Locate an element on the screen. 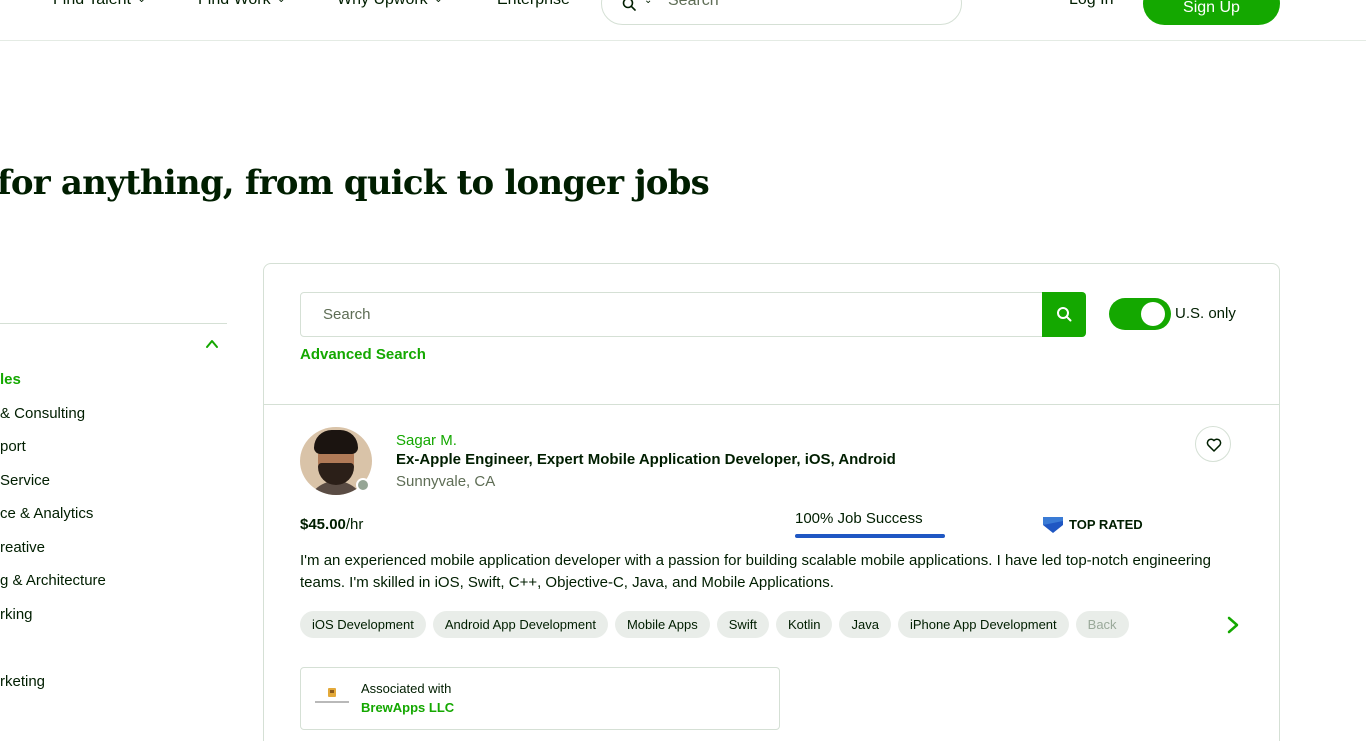 Image resolution: width=1366 pixels, height=741 pixels. nav-search-placeholder: Search is located at coordinates (693, 4).